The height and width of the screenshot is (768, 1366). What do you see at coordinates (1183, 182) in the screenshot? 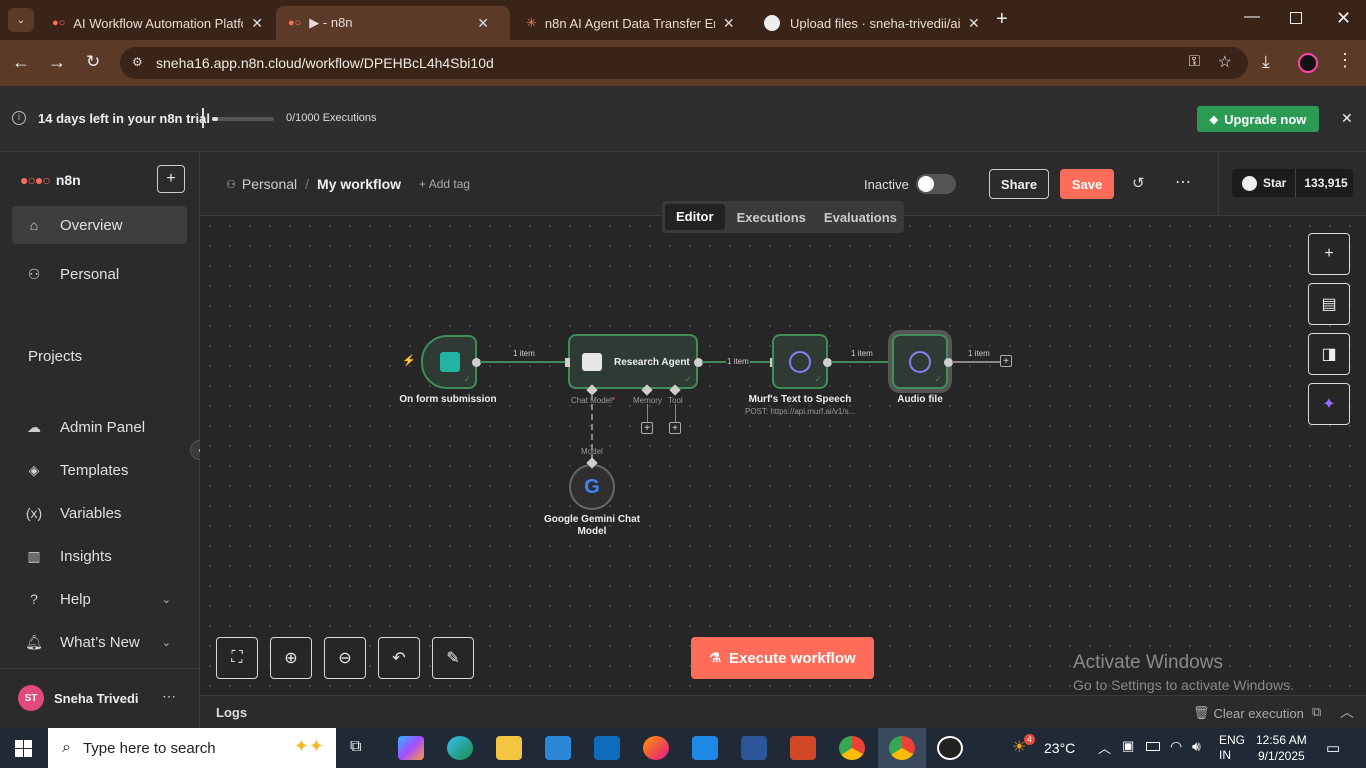
I see `more-options-icon: ⋯` at bounding box center [1183, 182].